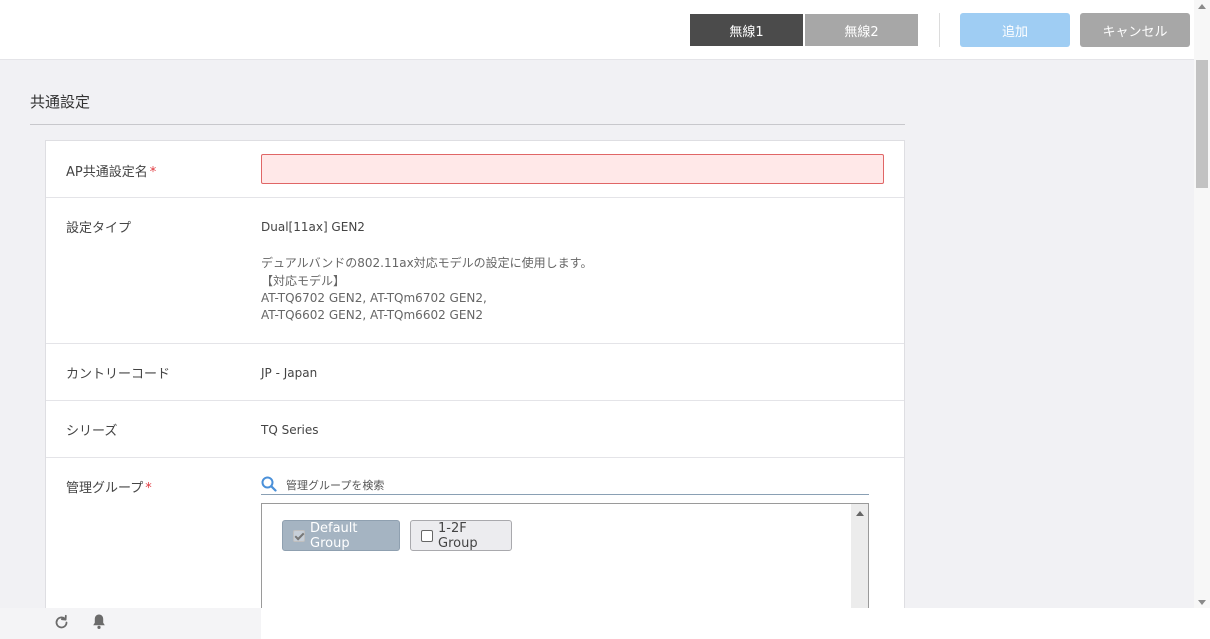  I want to click on scroll-down-arrow-icon, so click(1202, 602).